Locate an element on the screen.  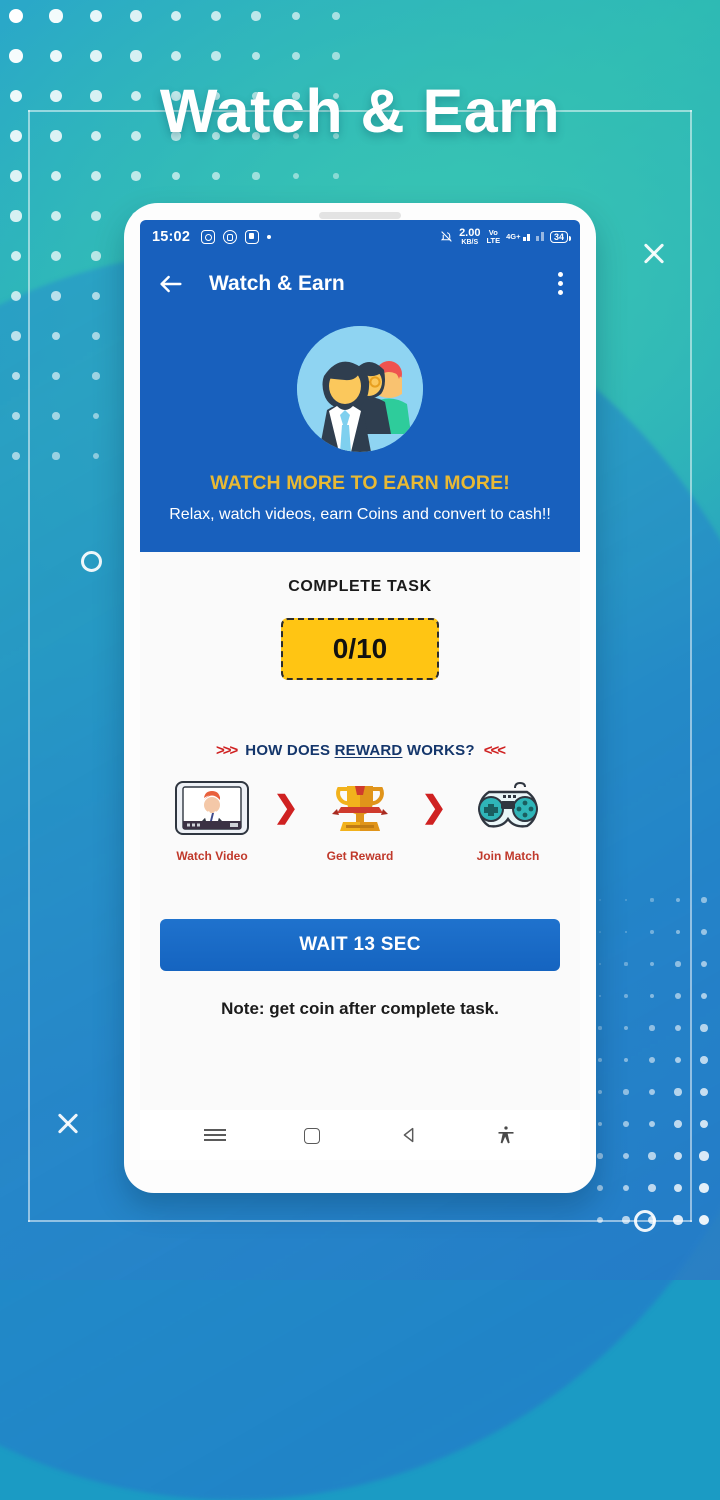
wait-button: WAIT 13 SEC is located at coordinates (360, 944).